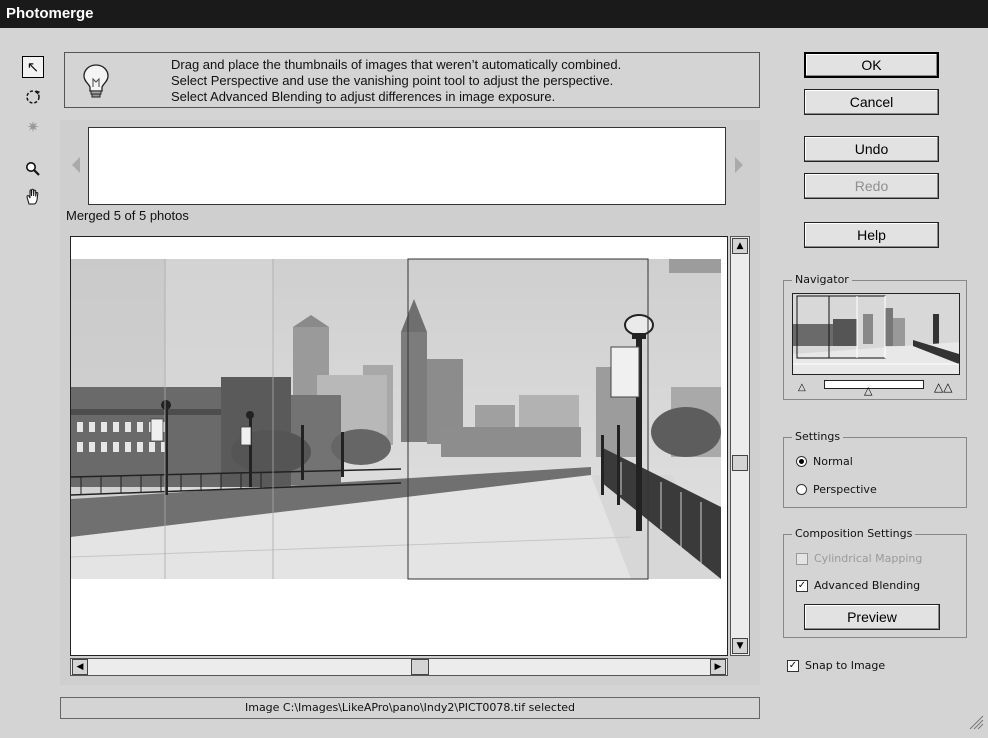  Describe the element at coordinates (874, 384) in the screenshot. I see `zoom-slider` at that location.